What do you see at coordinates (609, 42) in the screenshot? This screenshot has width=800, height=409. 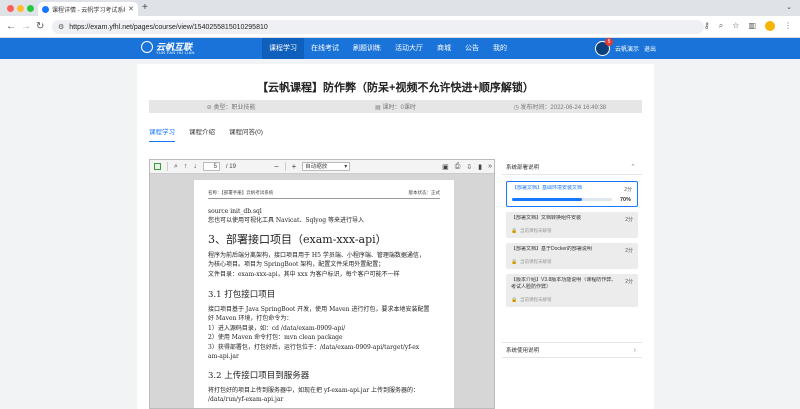 I see `notification-badge: 5` at bounding box center [609, 42].